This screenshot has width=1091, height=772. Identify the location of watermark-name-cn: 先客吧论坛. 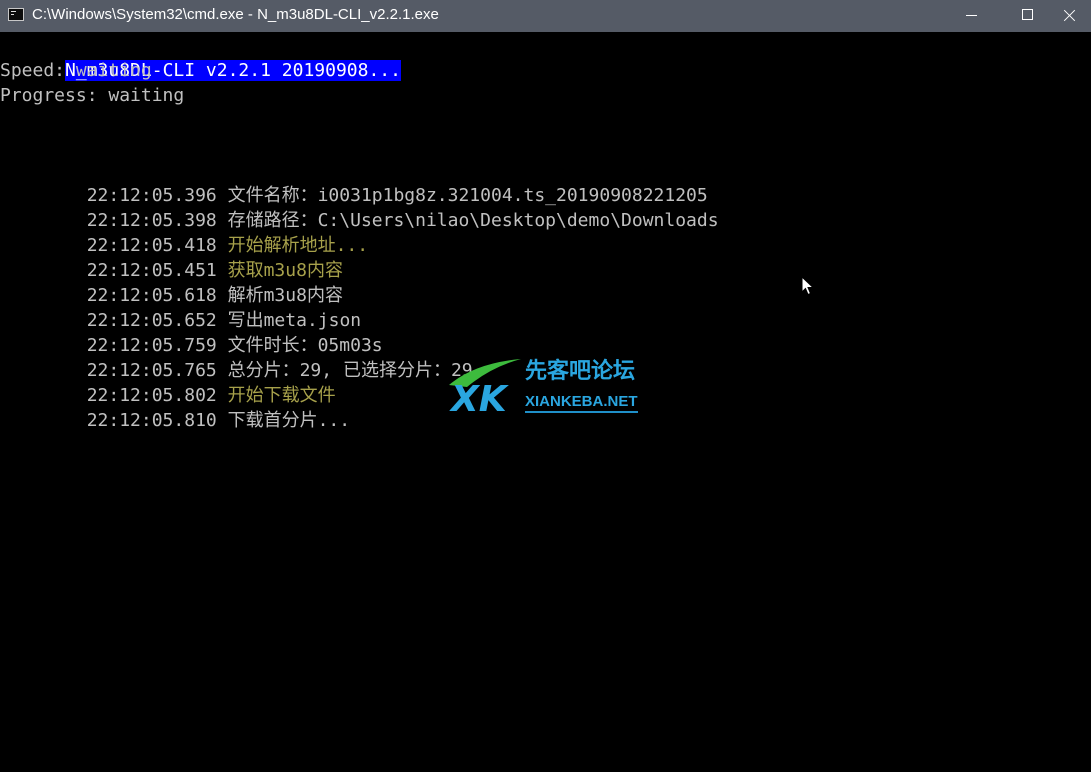
(580, 371).